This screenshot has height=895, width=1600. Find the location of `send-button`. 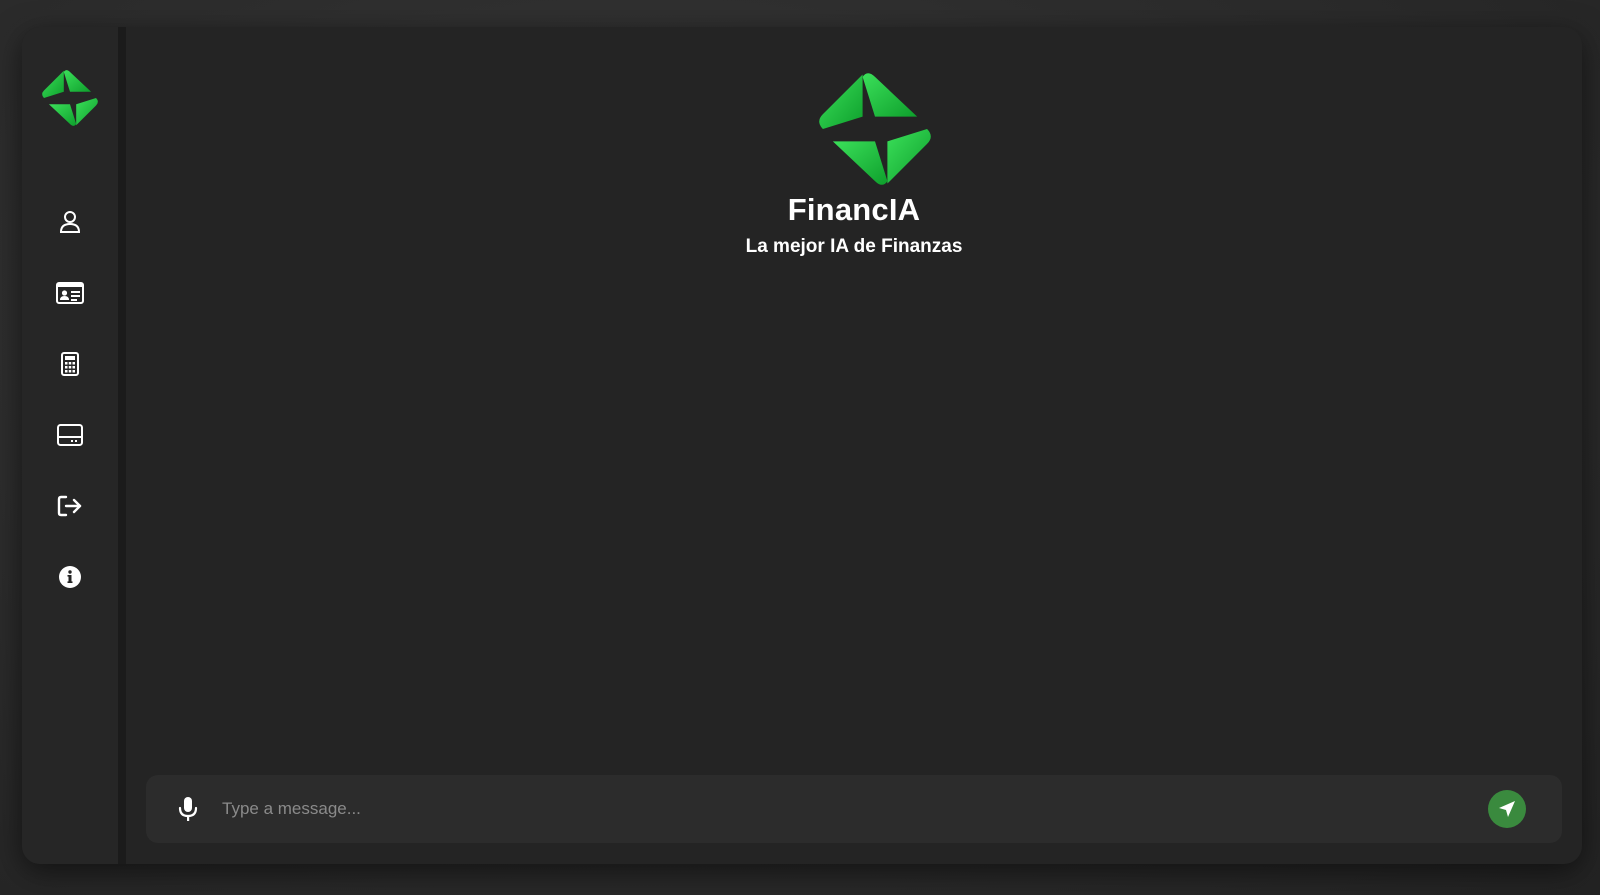

send-button is located at coordinates (1507, 809).